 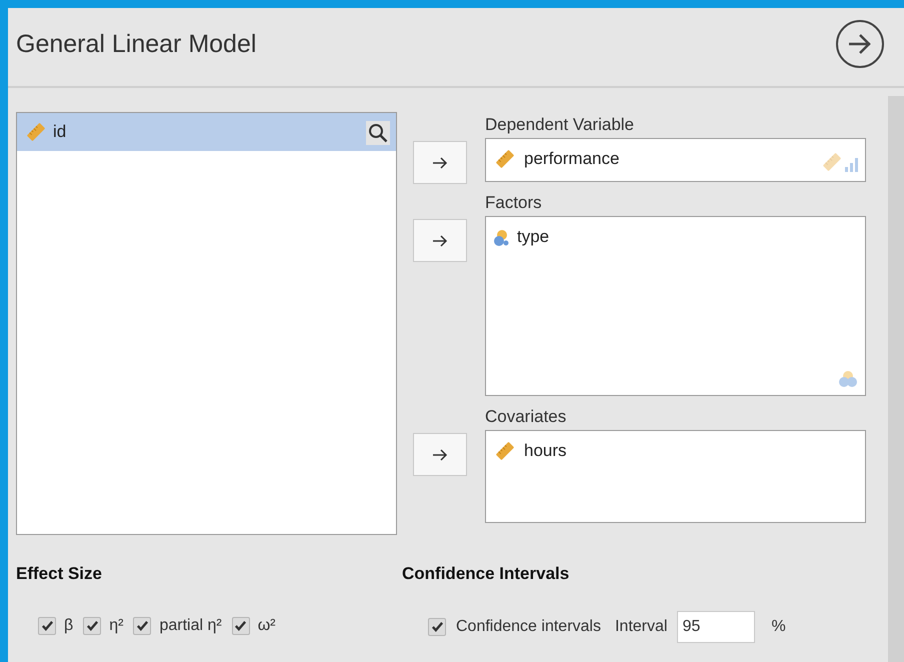 What do you see at coordinates (852, 165) in the screenshot?
I see `bars-icon` at bounding box center [852, 165].